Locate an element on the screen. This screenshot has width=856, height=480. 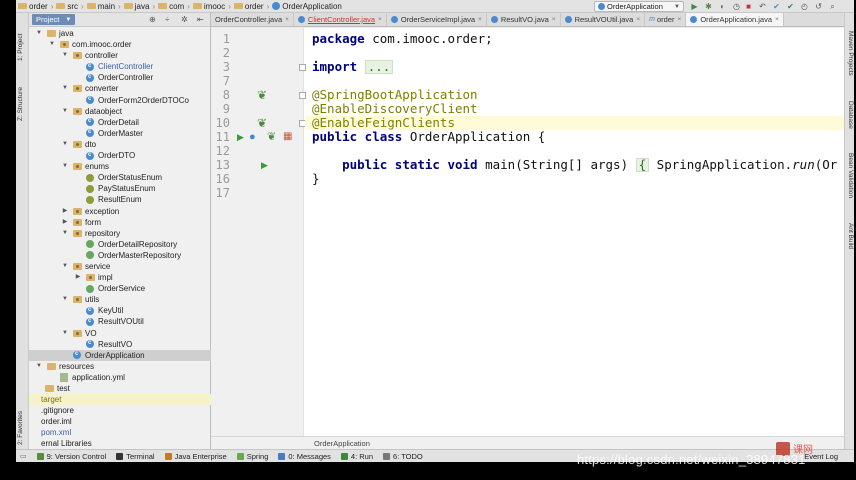
tree-item: OrderDetailRepository is located at coordinates (120, 244).